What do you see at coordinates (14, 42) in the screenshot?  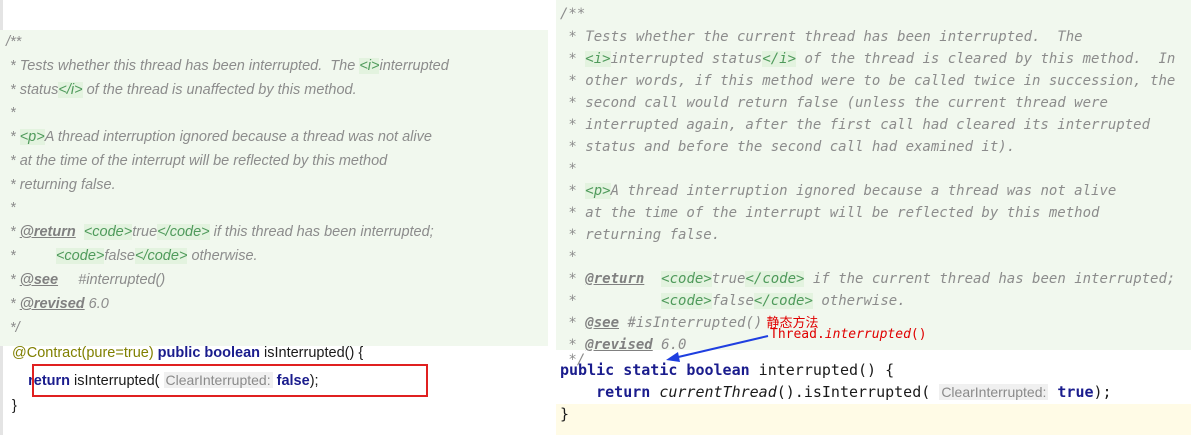 I see `left-line-1: /**` at bounding box center [14, 42].